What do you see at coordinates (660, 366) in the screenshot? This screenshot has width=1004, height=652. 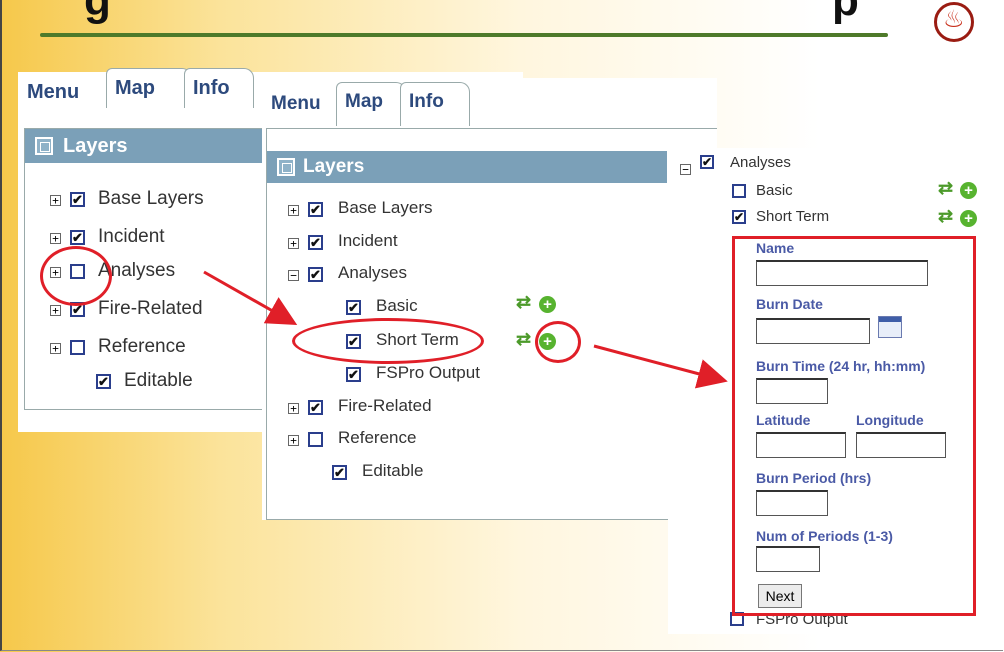 I see `arrow-to-form` at bounding box center [660, 366].